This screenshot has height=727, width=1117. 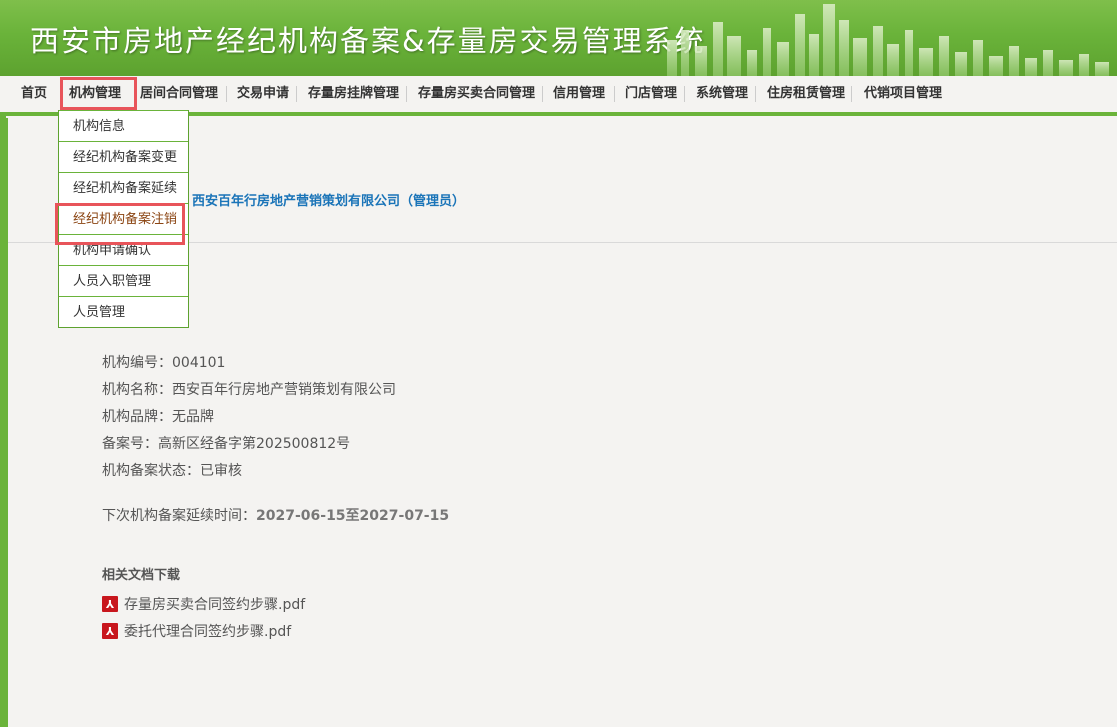 What do you see at coordinates (284, 390) in the screenshot?
I see `org-name-value: 西安百年行房地产营销策划有限公司` at bounding box center [284, 390].